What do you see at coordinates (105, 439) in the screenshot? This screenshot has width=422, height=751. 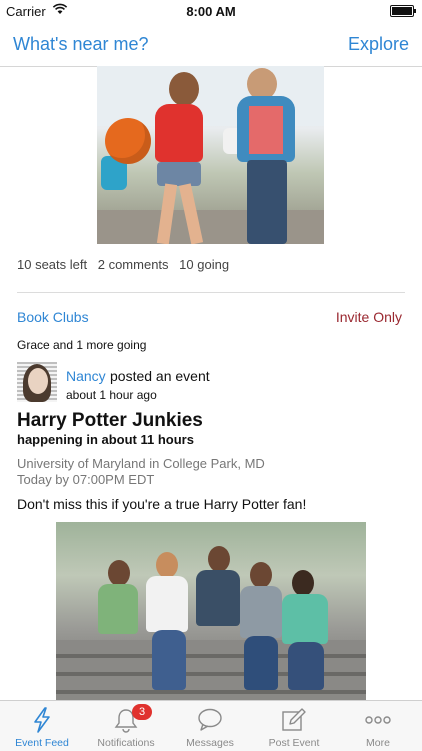 I see `event-countdown: happening in about 11 hours` at bounding box center [105, 439].